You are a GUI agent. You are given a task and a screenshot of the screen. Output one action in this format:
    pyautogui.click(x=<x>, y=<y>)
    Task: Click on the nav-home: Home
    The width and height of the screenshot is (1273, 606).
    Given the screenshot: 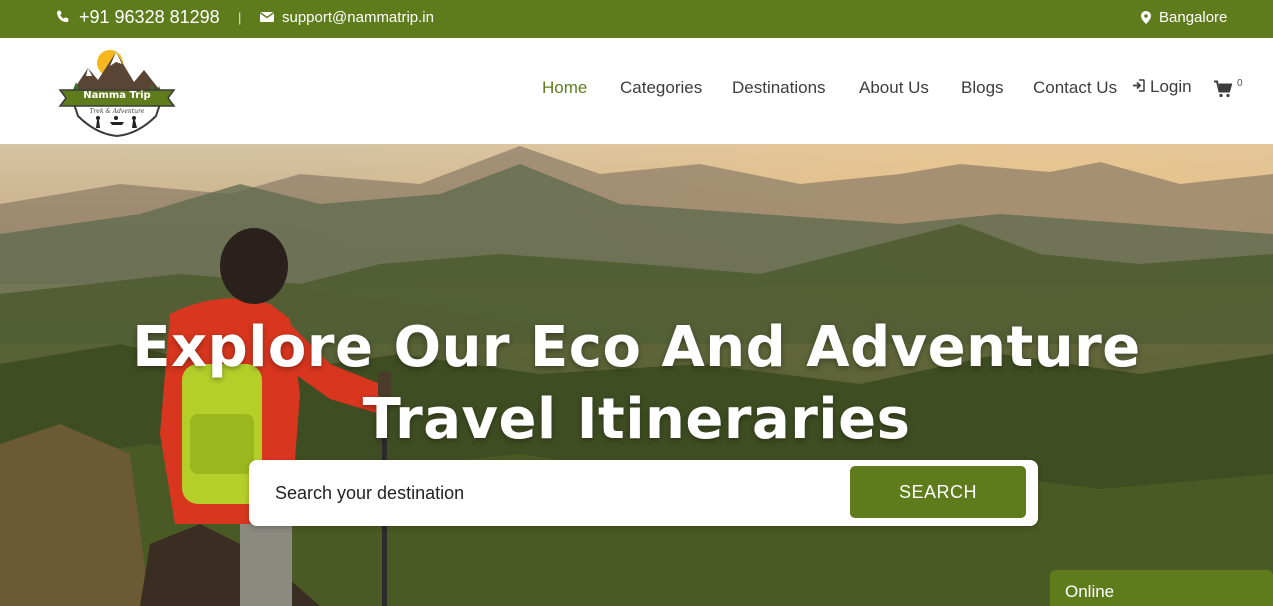 What is the action you would take?
    pyautogui.click(x=564, y=88)
    